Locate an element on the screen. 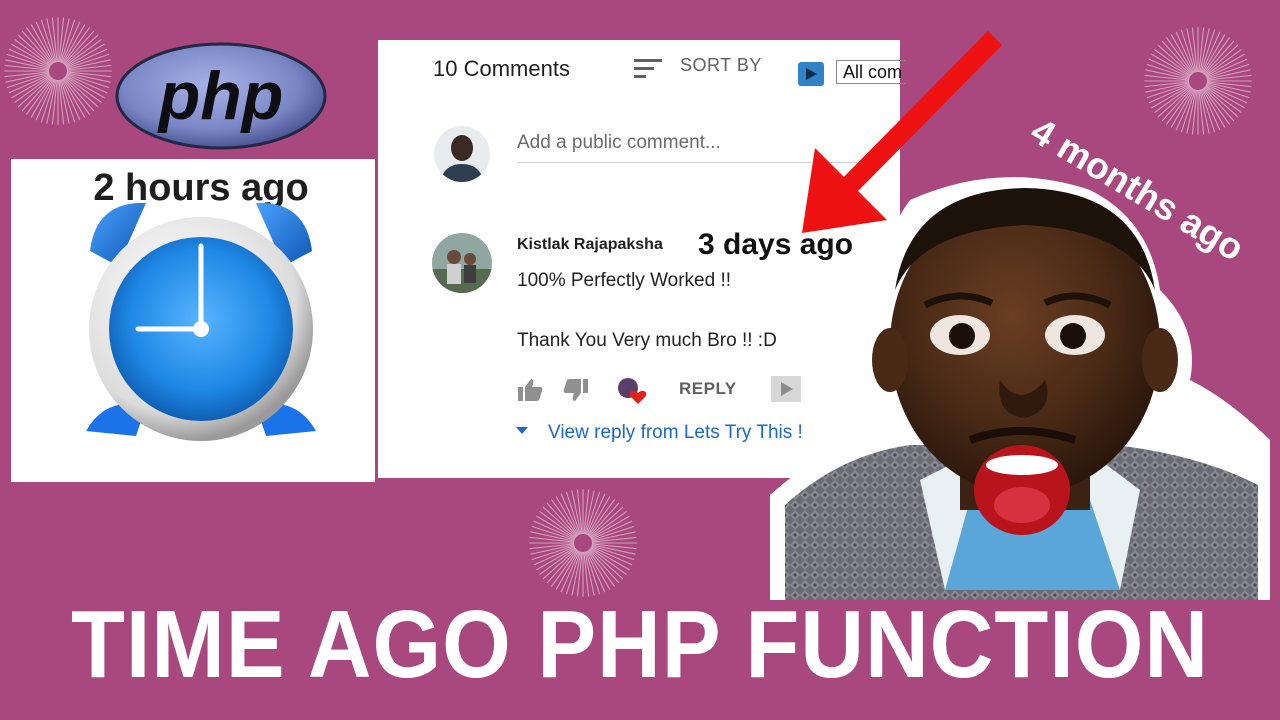  comment-text-line: Thank You Very much Bro !! :D is located at coordinates (647, 340).